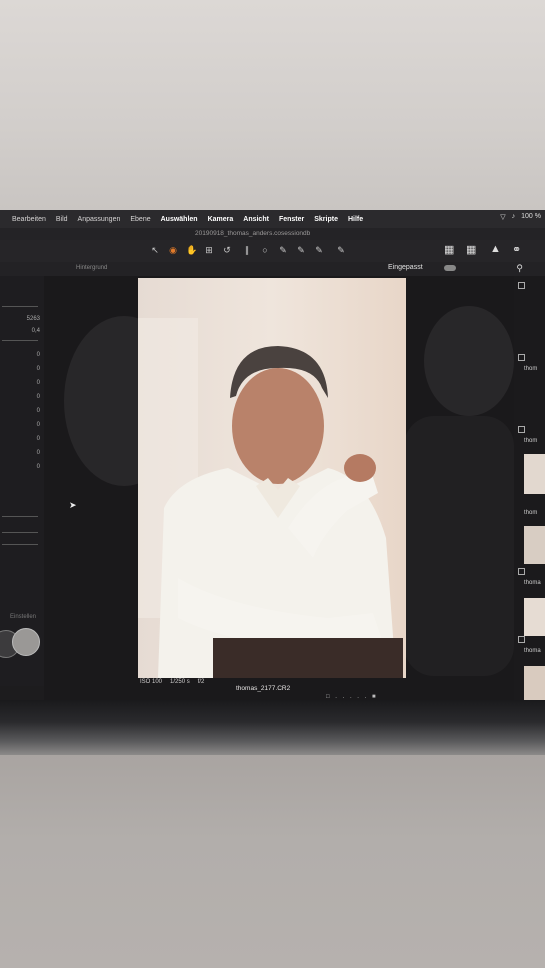 Image resolution: width=545 pixels, height=968 pixels. I want to click on photo-filename: thomas_2177.CR2, so click(263, 688).